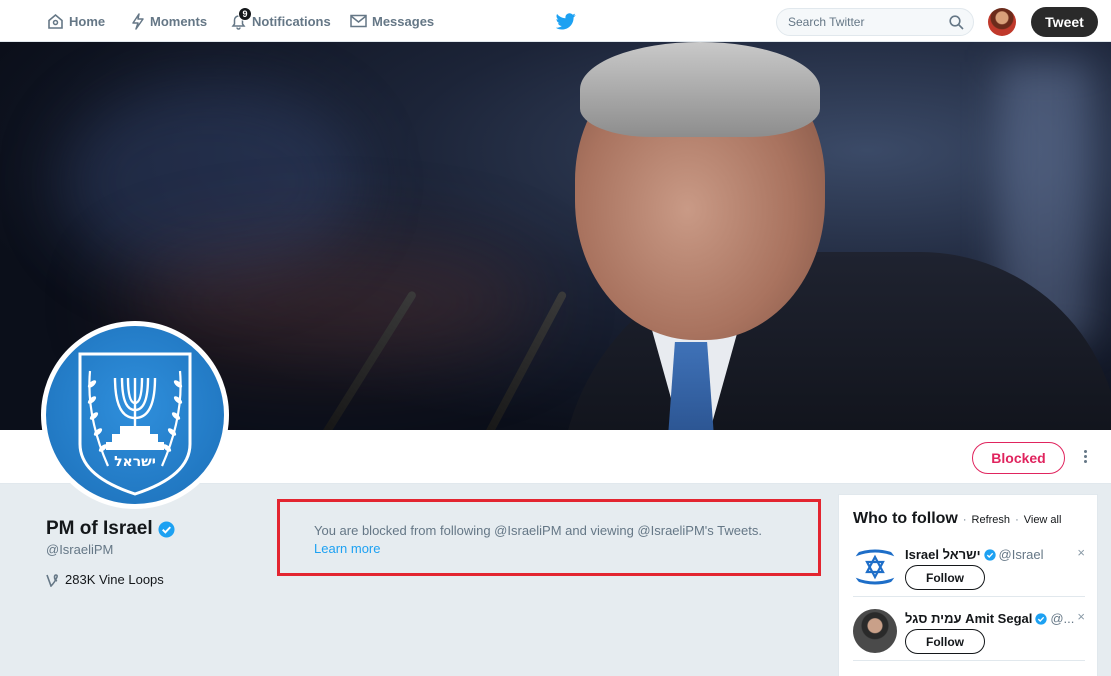 The height and width of the screenshot is (676, 1111). I want to click on view-all-link: View all, so click(1043, 520).